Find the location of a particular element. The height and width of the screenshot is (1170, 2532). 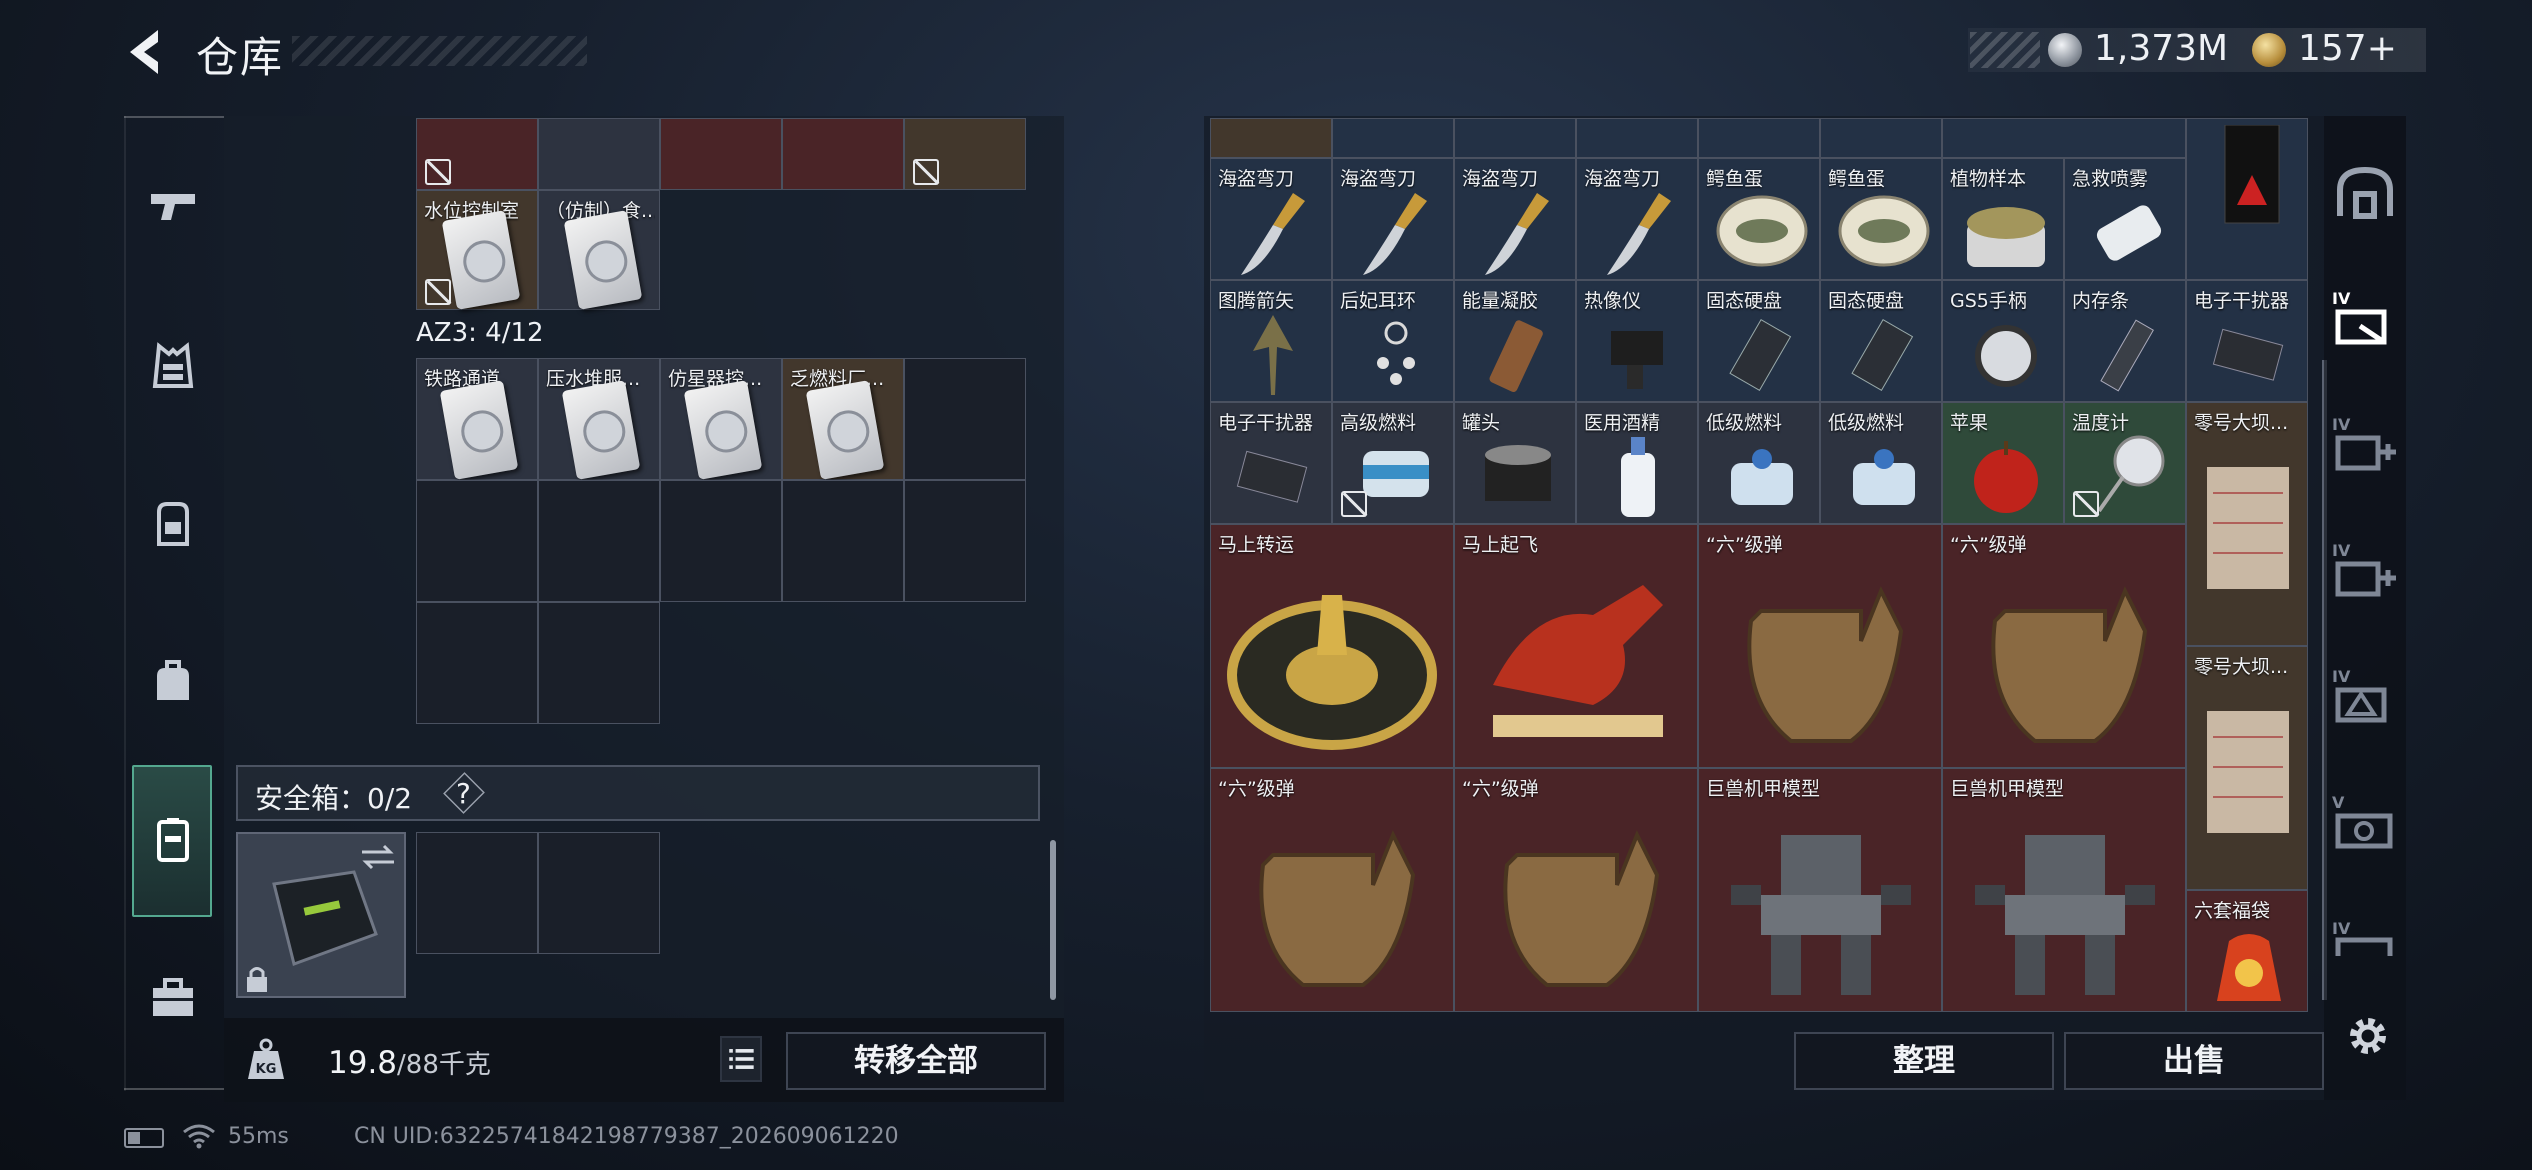

item-slot: 后妃耳环 is located at coordinates (1393, 341).